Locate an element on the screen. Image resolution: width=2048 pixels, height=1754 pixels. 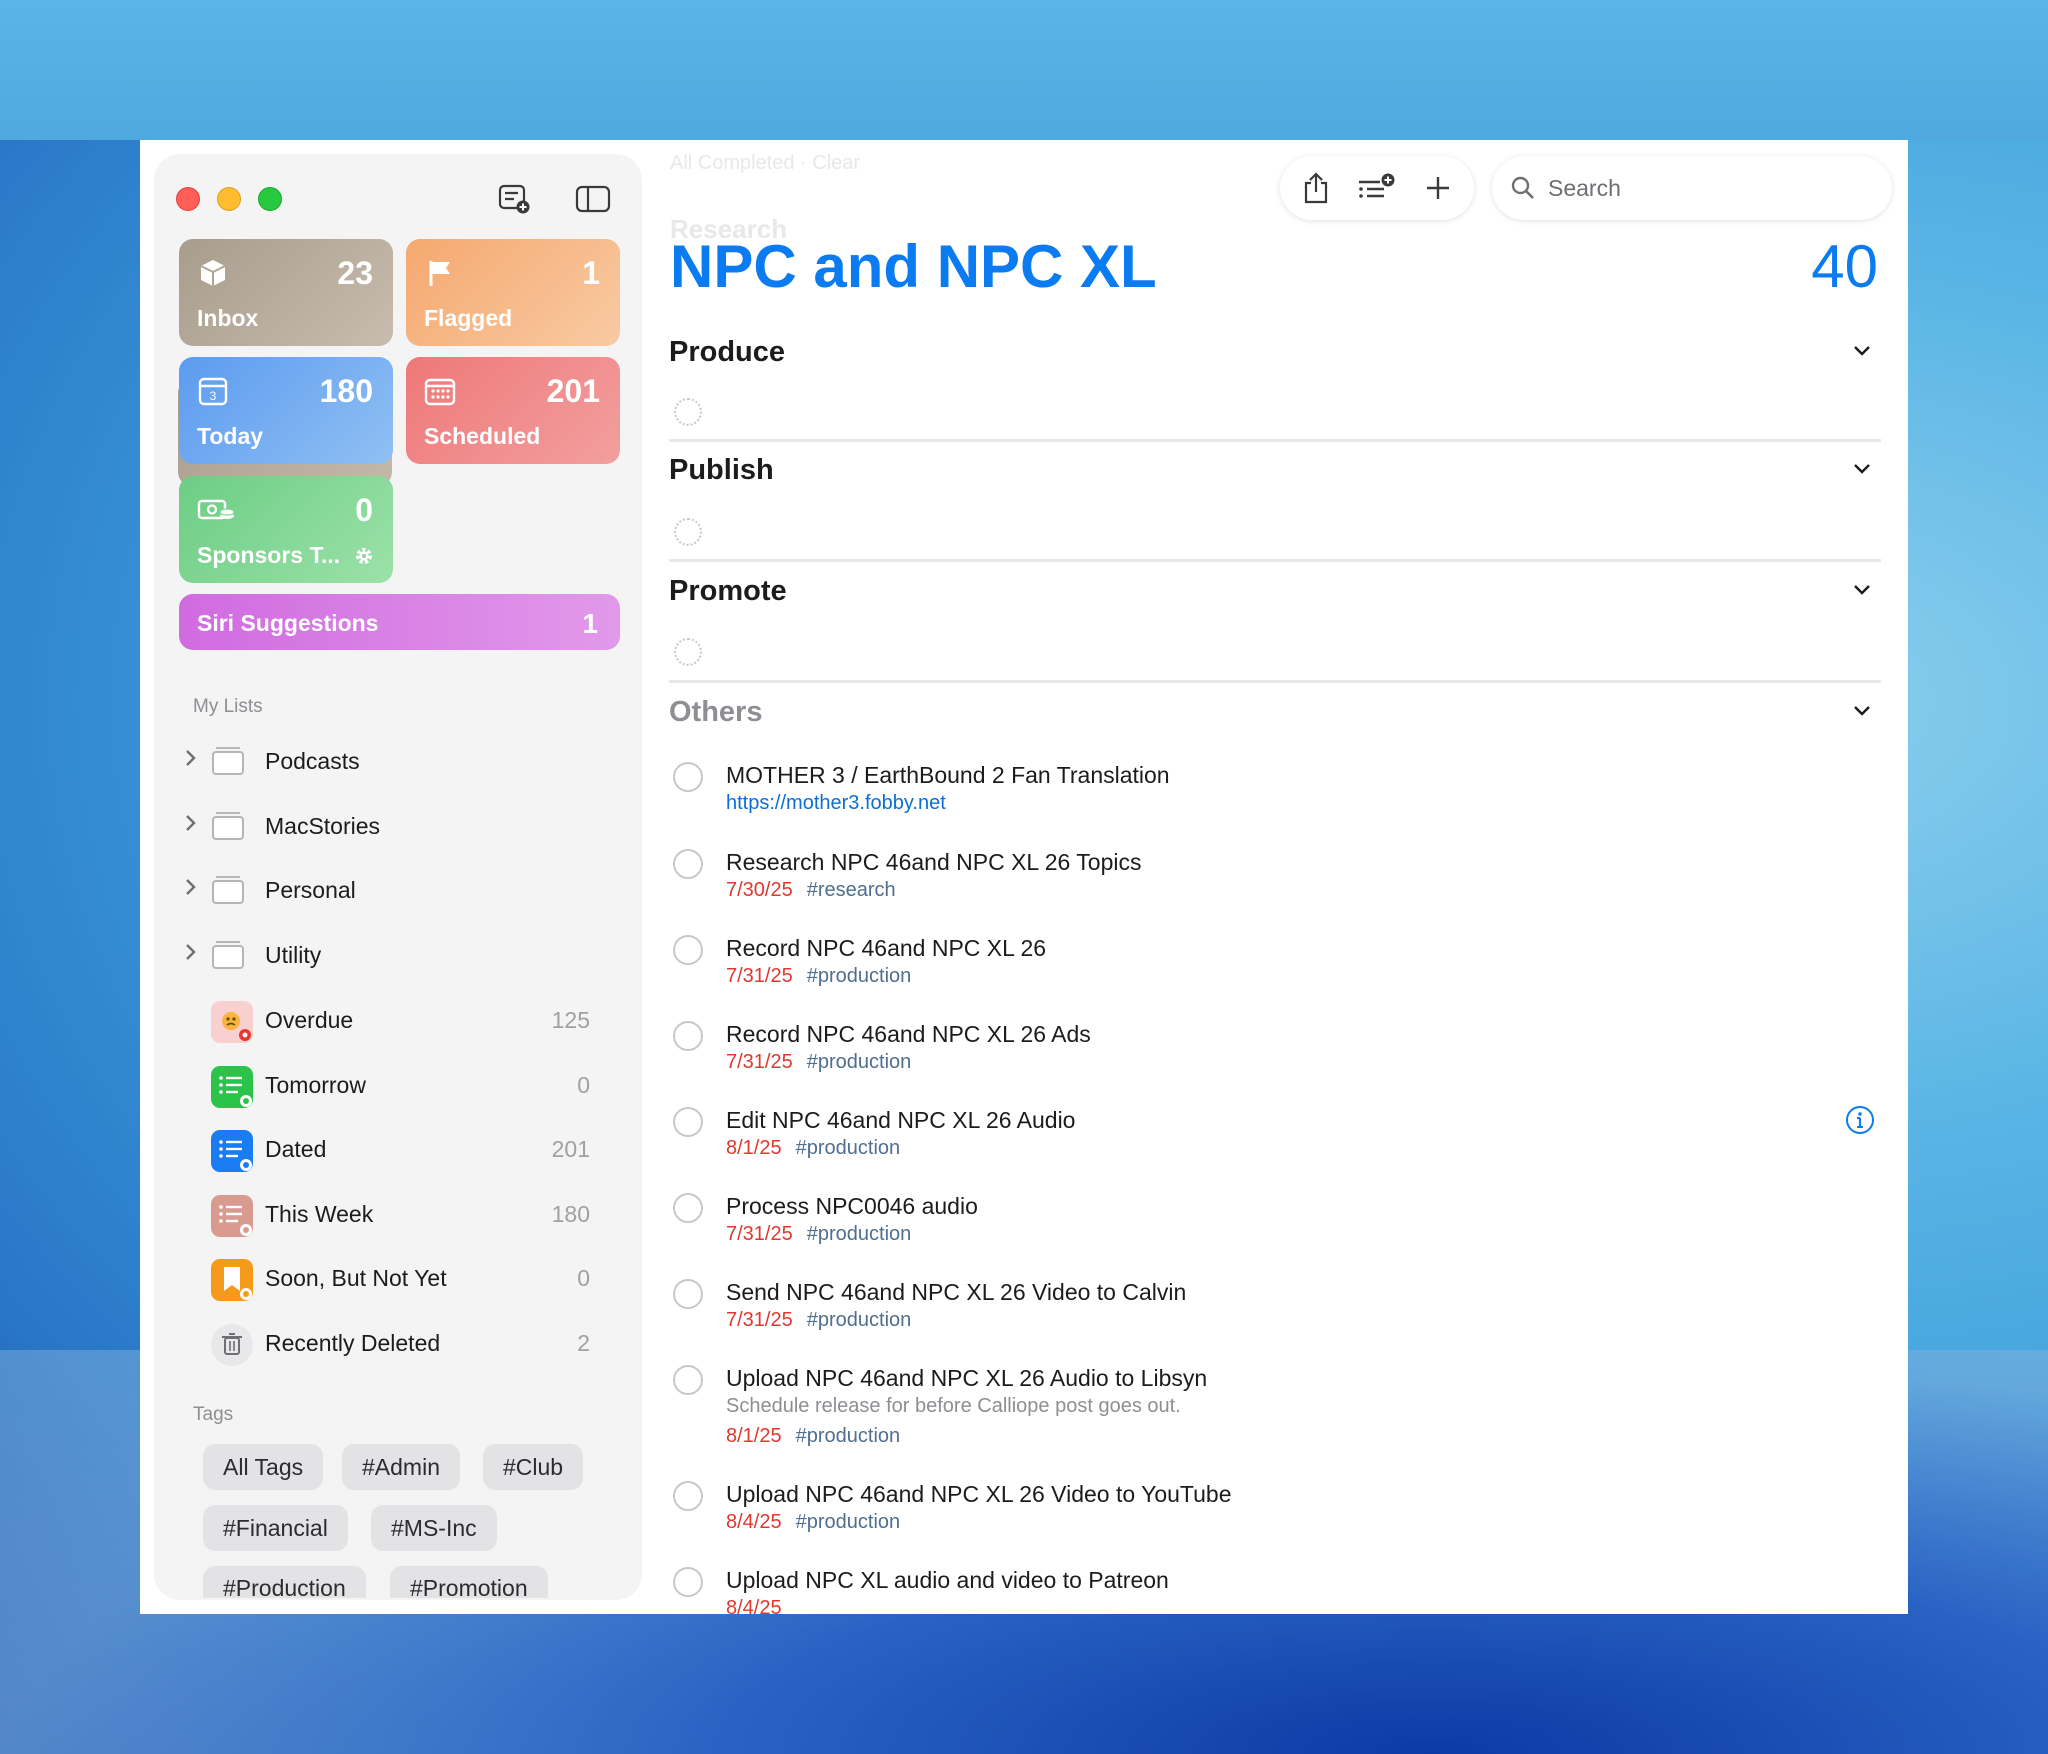
list-tomorrow: Tomorrow 0 is located at coordinates (399, 1084).